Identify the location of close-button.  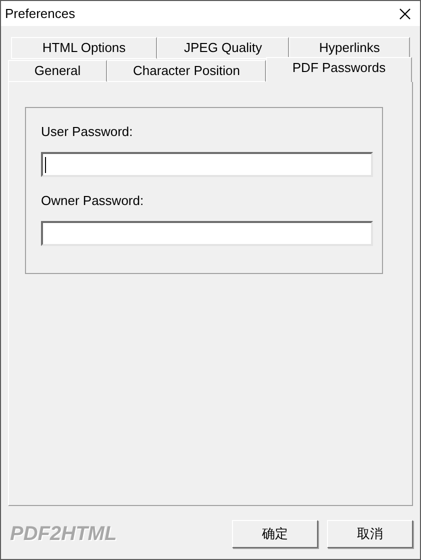
(405, 13).